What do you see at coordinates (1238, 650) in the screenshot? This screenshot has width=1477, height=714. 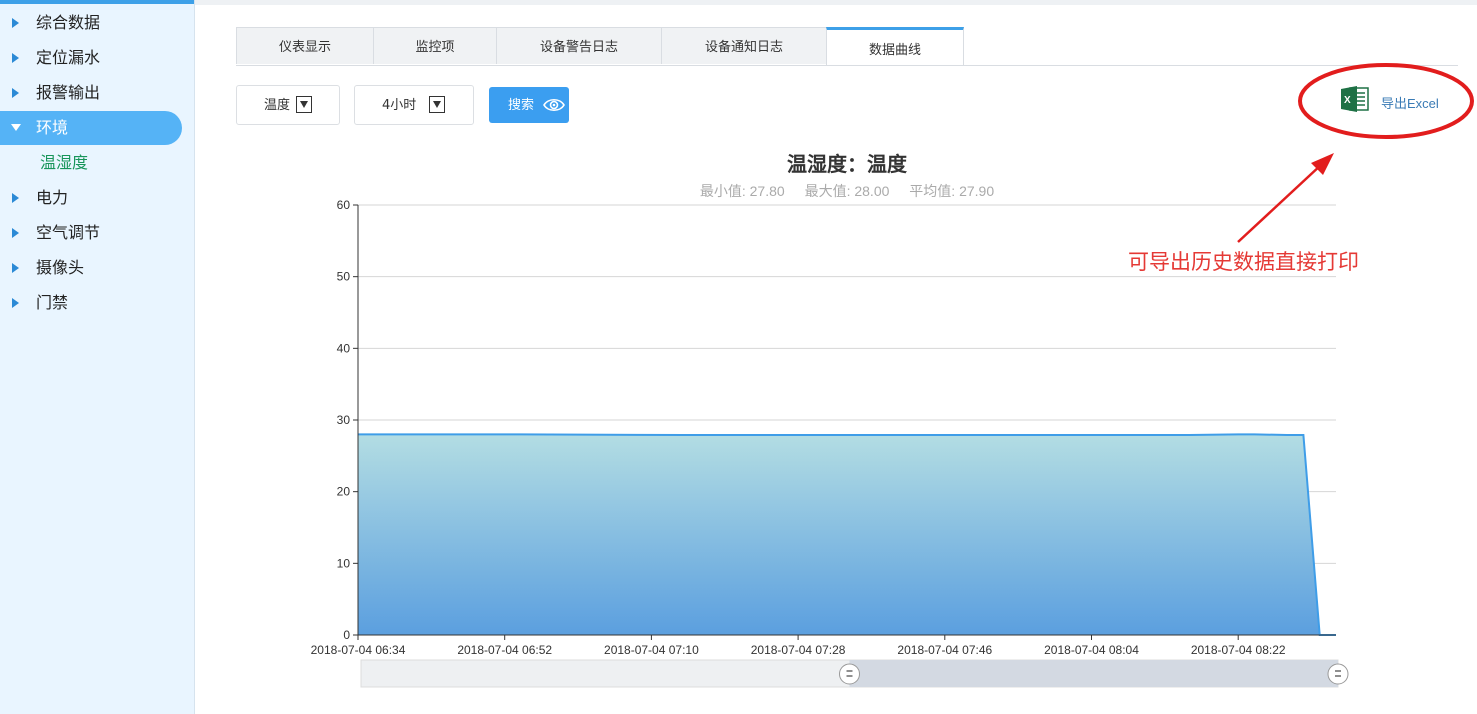 I see `x-tick-label: 2018-07-04 08:22` at bounding box center [1238, 650].